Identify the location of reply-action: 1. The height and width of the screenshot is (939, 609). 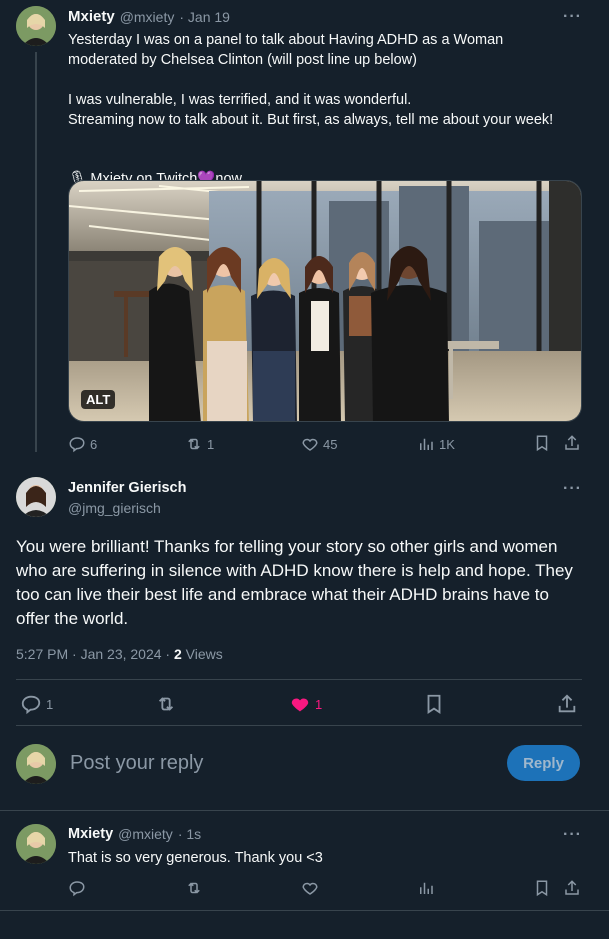
(36, 704).